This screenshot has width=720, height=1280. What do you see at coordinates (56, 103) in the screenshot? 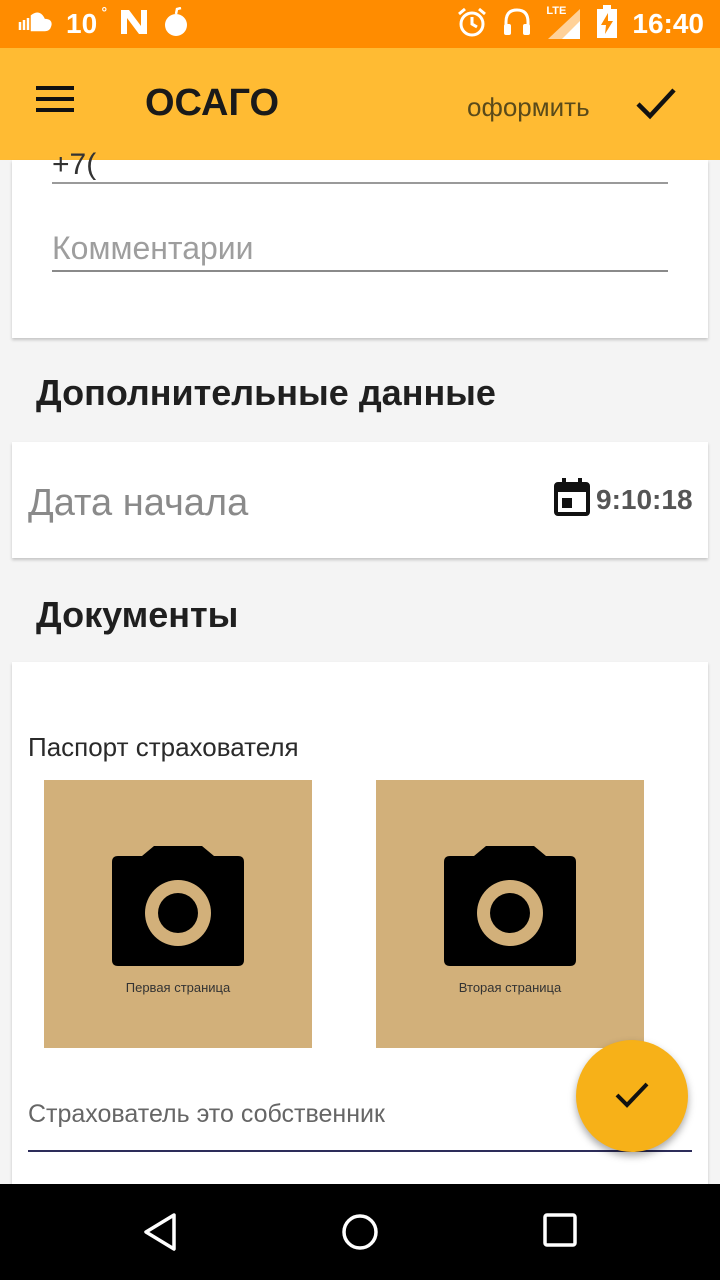
I see `hamburger-icon` at bounding box center [56, 103].